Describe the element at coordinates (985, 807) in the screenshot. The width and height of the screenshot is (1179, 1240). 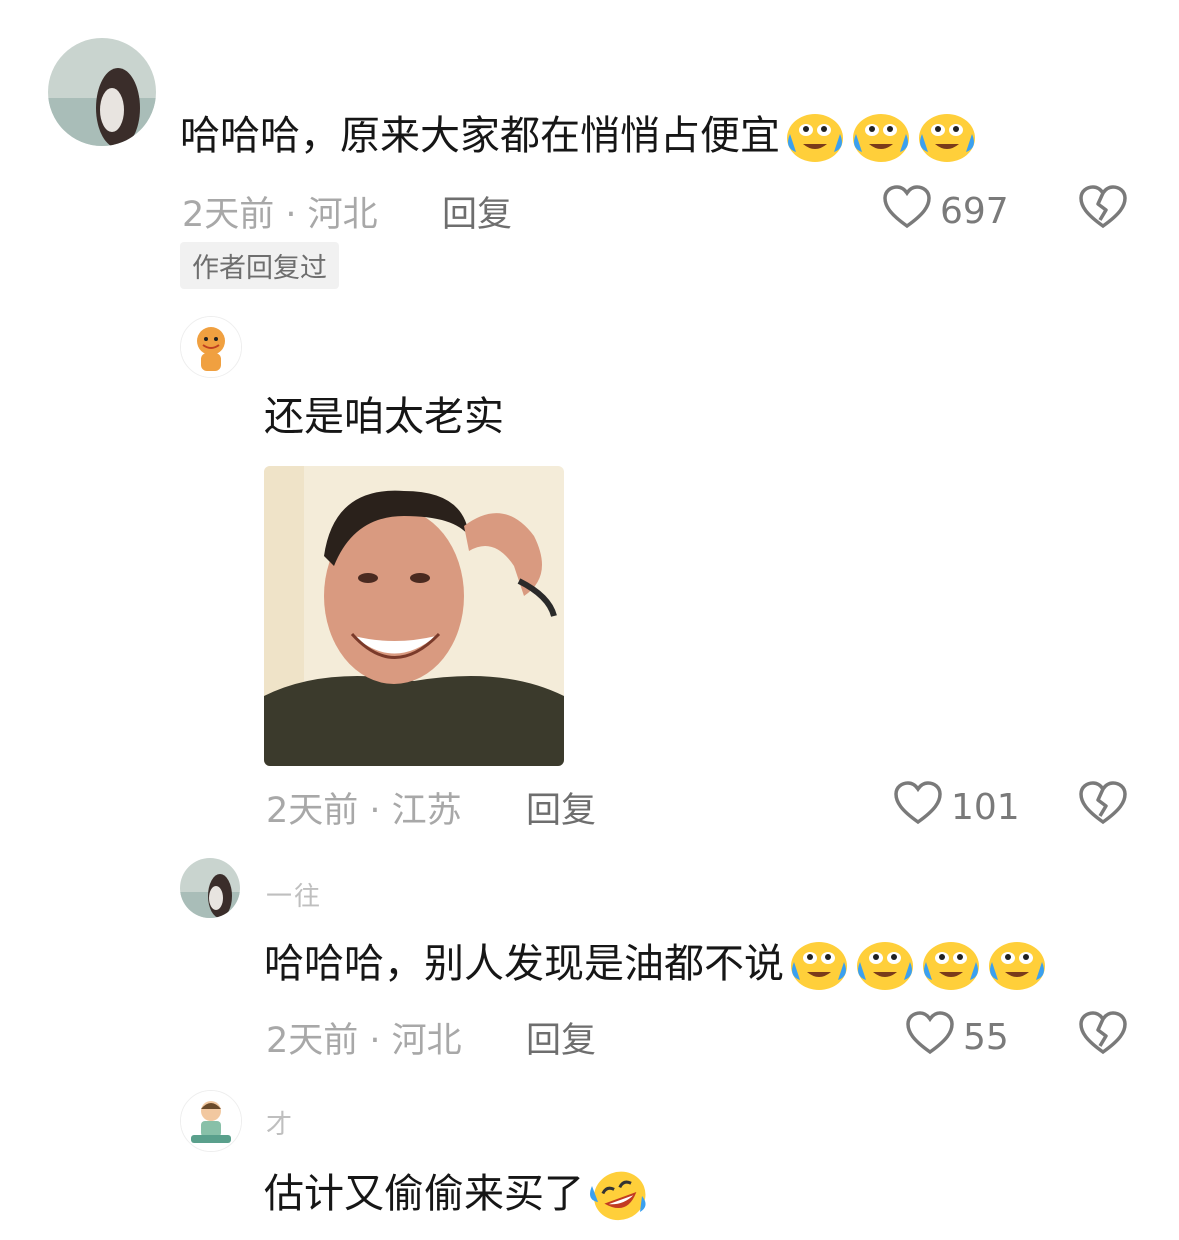
I see `like-count: 101` at that location.